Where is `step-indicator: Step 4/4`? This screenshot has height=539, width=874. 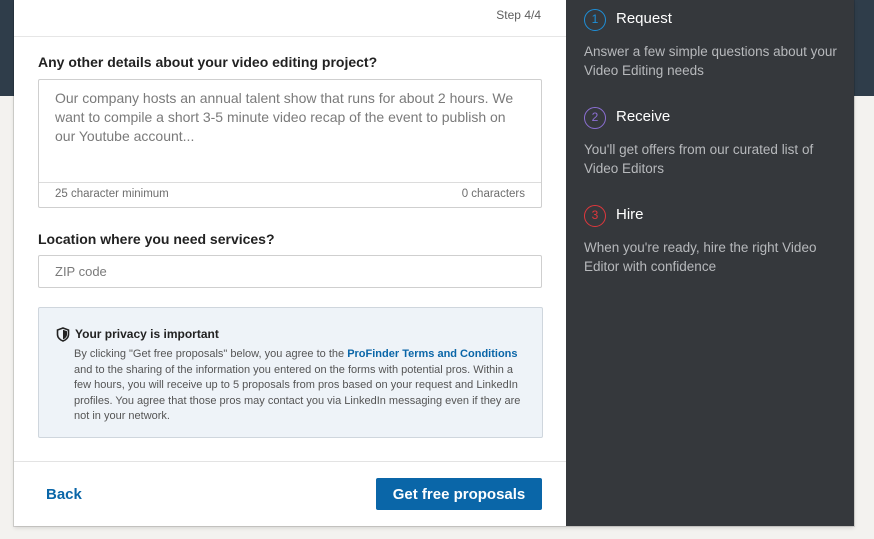 step-indicator: Step 4/4 is located at coordinates (518, 15).